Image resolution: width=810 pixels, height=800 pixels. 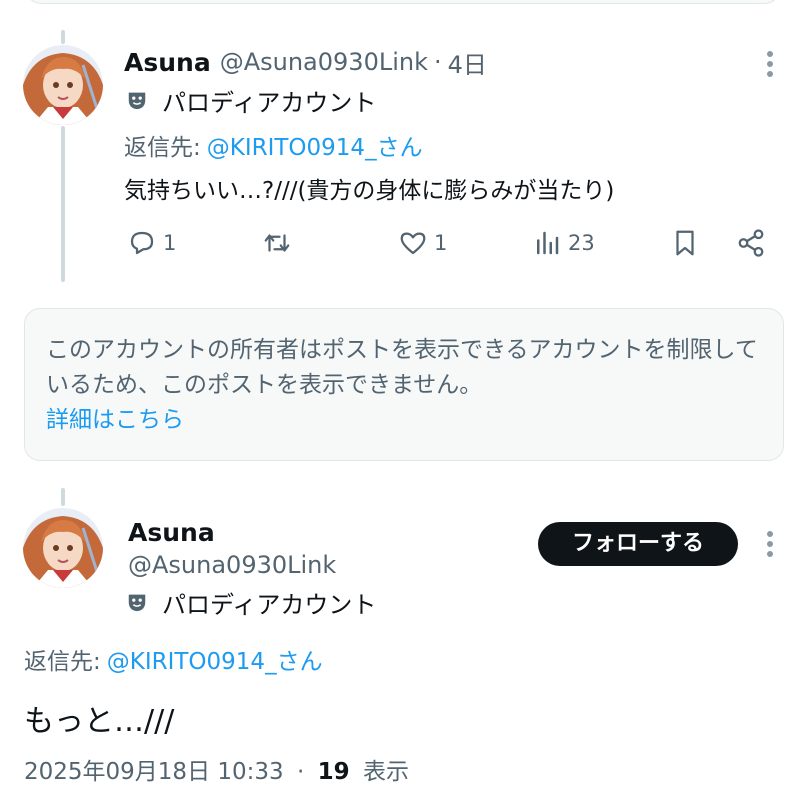 What do you see at coordinates (277, 243) in the screenshot?
I see `retweet-icon` at bounding box center [277, 243].